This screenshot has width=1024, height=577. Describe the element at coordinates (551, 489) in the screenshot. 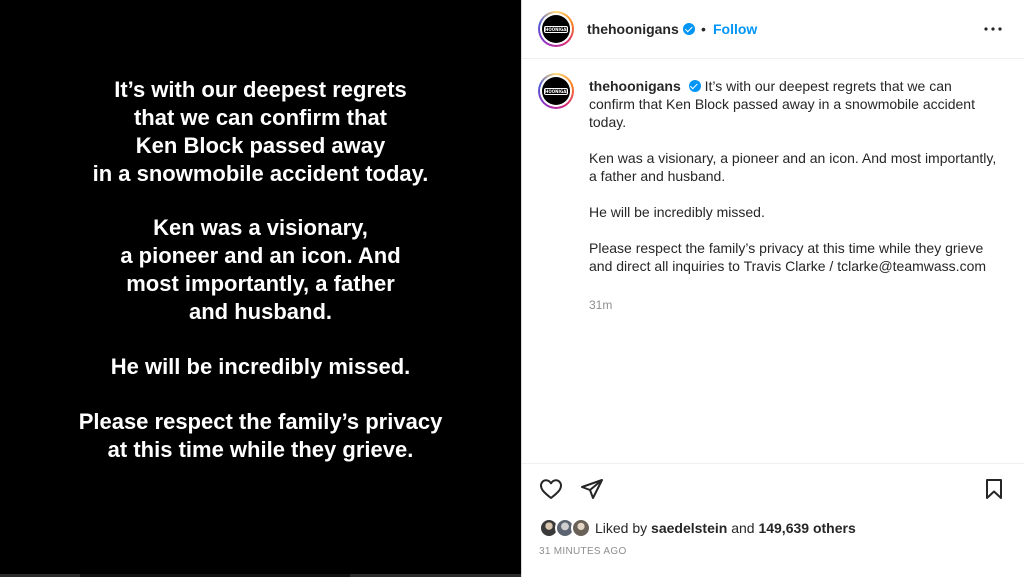

I see `heart-icon` at that location.